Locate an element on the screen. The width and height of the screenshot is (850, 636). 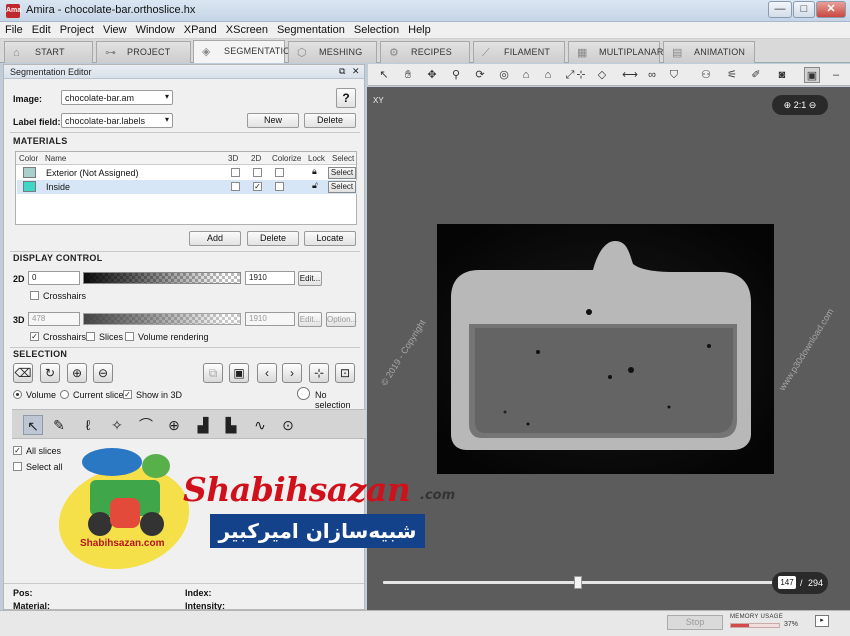
tab-filament: ⟋ FILAMENT is located at coordinates (519, 52).